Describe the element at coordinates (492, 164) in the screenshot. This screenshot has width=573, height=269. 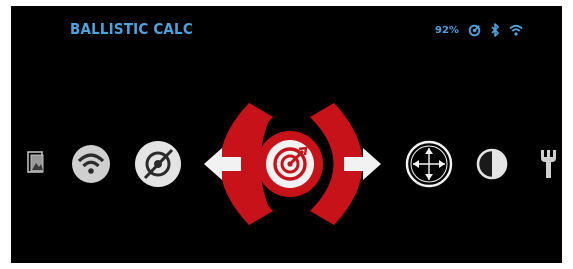
I see `brightness-icon` at that location.